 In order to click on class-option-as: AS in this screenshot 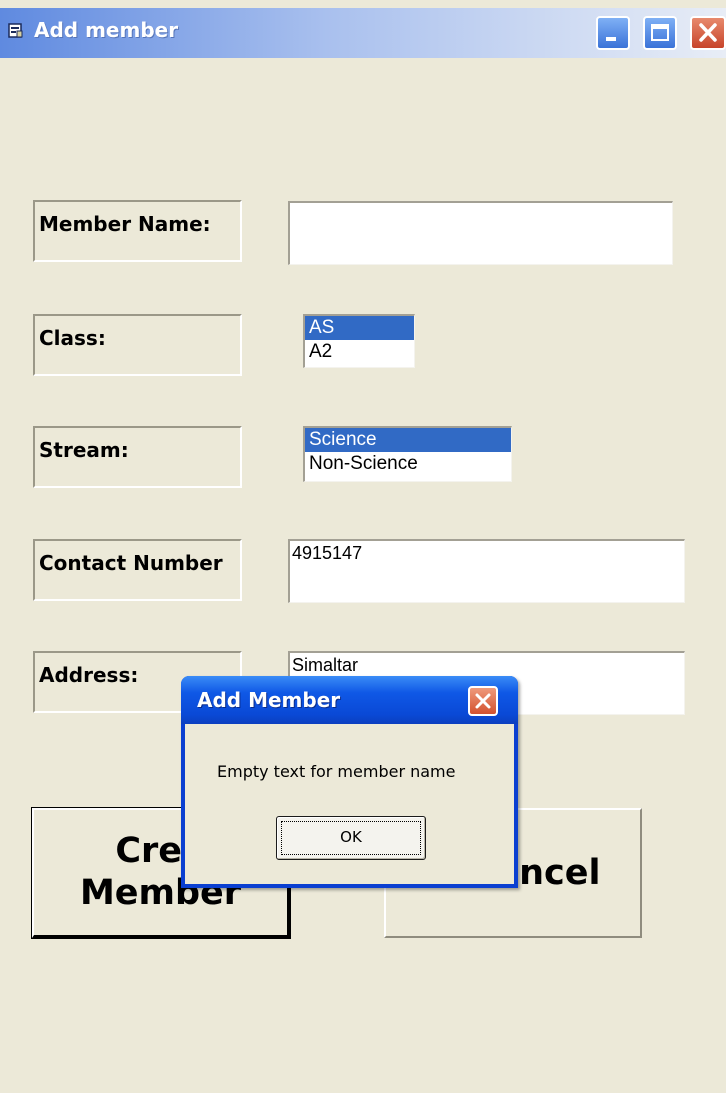, I will do `click(359, 328)`.